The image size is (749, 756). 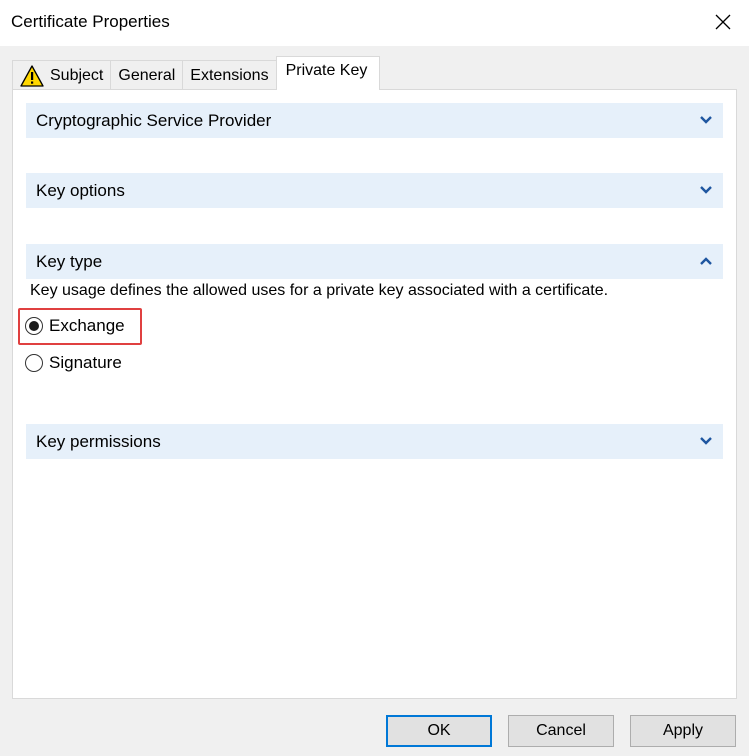 I want to click on cancel-button: Cancel, so click(x=561, y=731).